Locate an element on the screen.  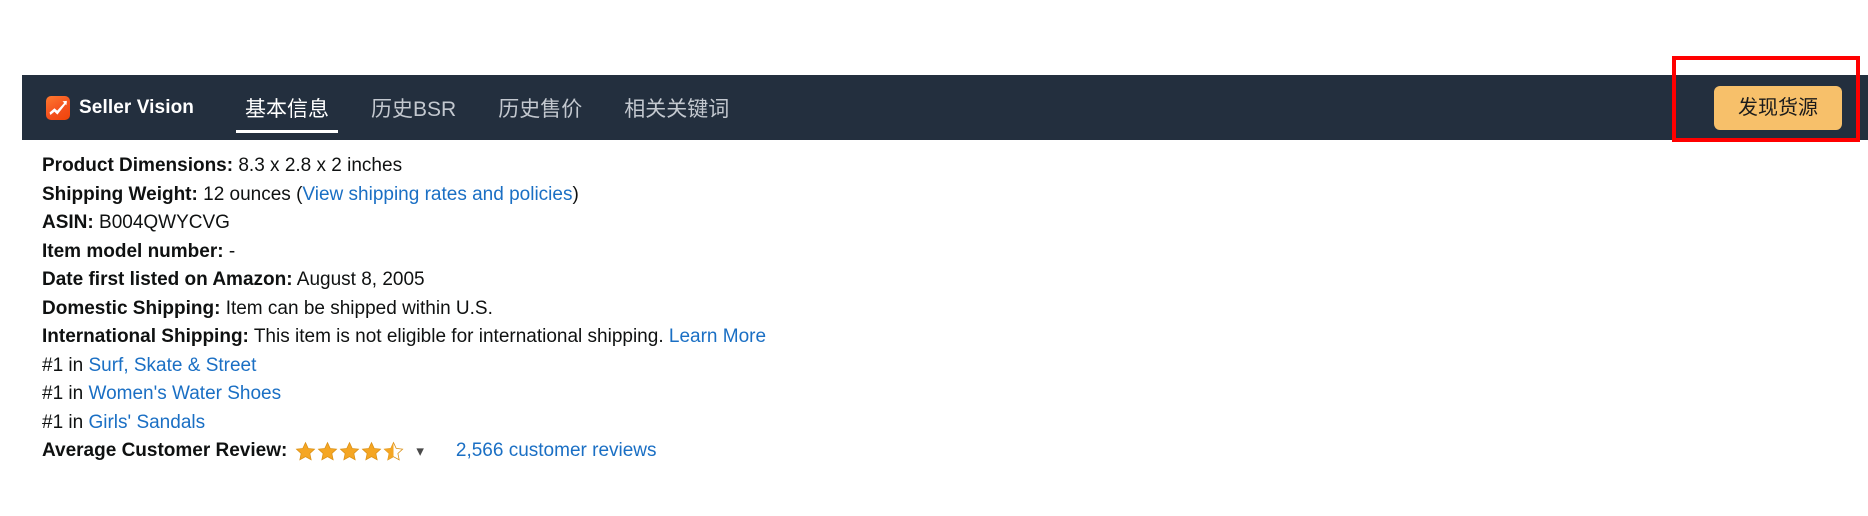
star-half-icon is located at coordinates (393, 451).